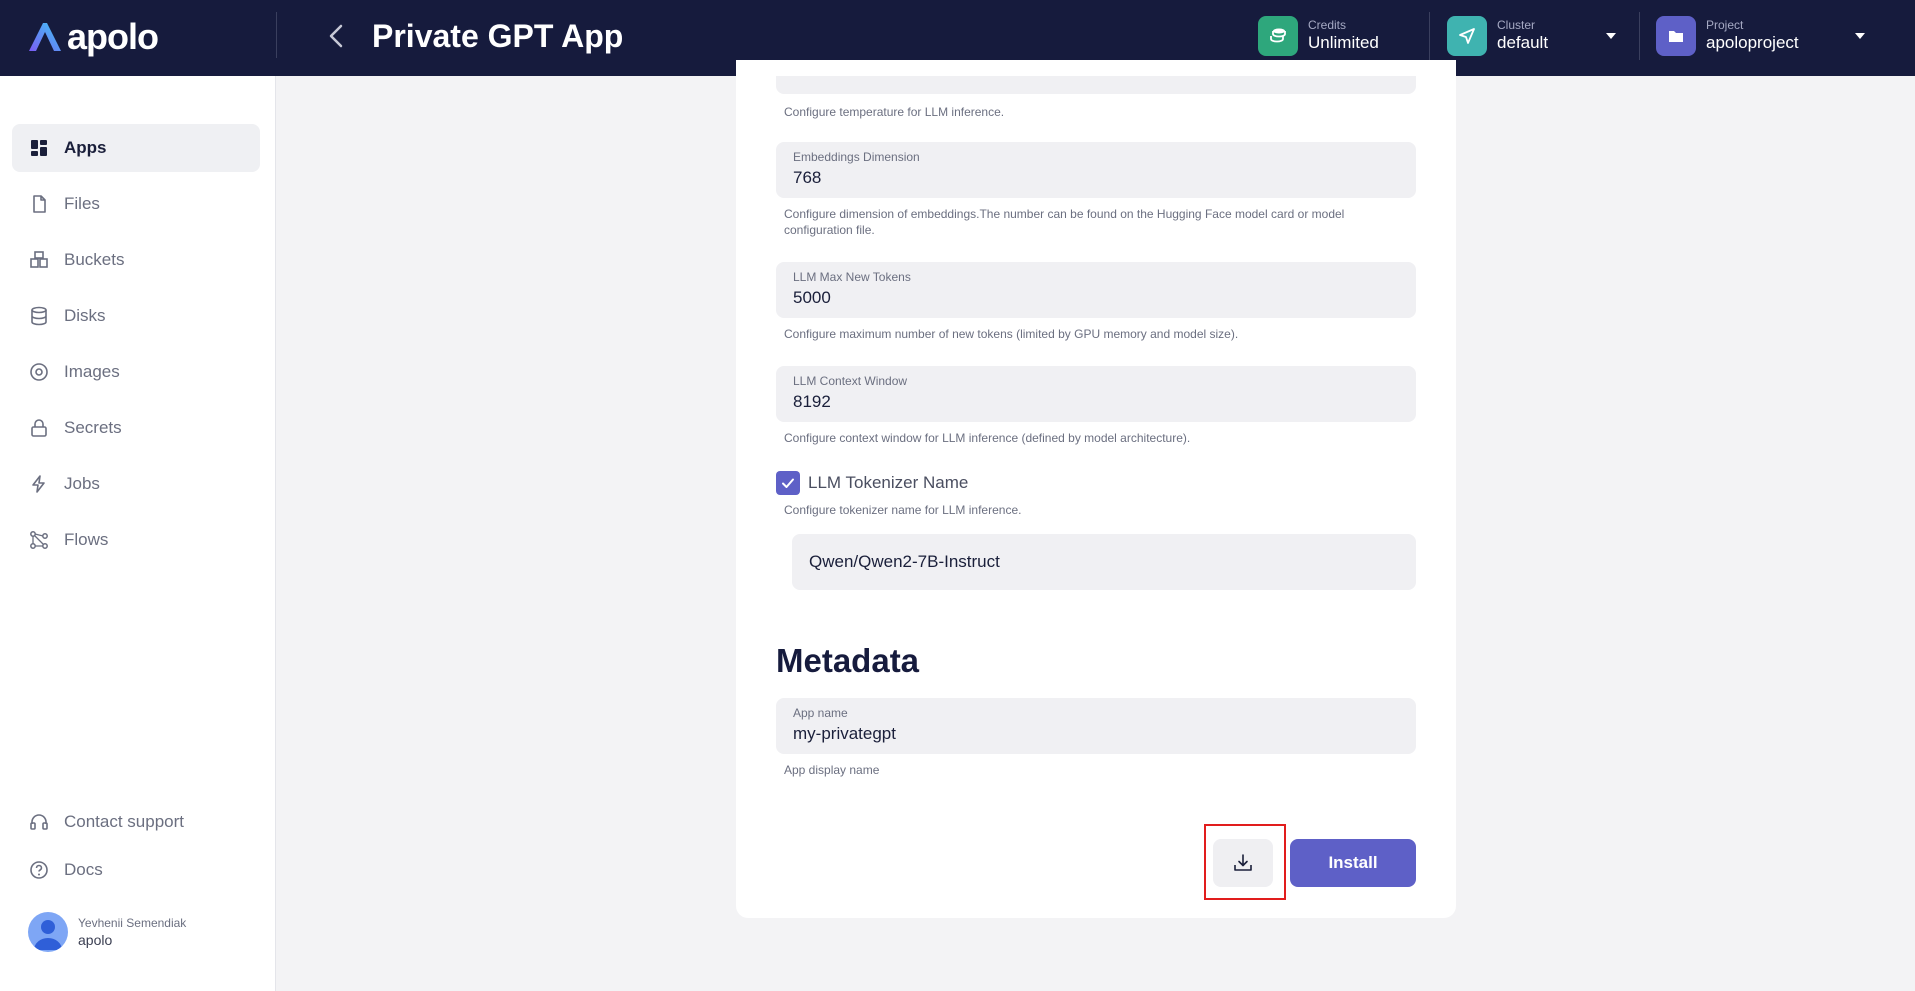  Describe the element at coordinates (812, 401) in the screenshot. I see `field-value: 8192` at that location.